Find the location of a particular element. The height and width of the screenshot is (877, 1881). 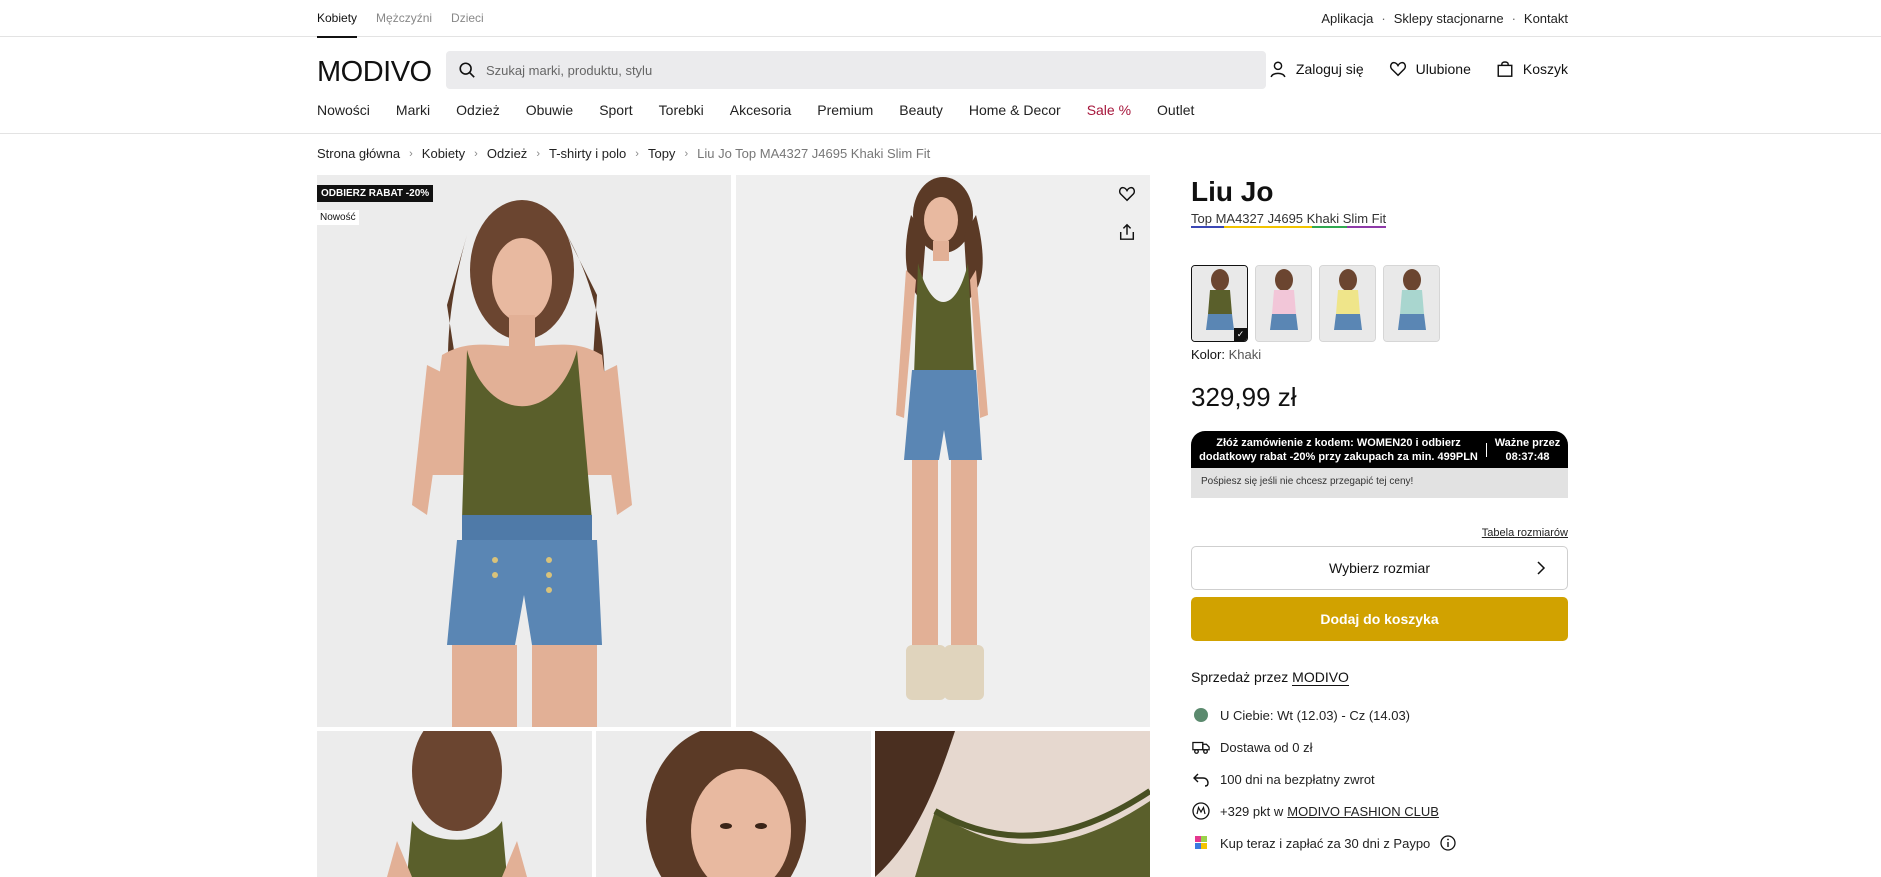

login-button: Zaloguj się is located at coordinates (1316, 69).